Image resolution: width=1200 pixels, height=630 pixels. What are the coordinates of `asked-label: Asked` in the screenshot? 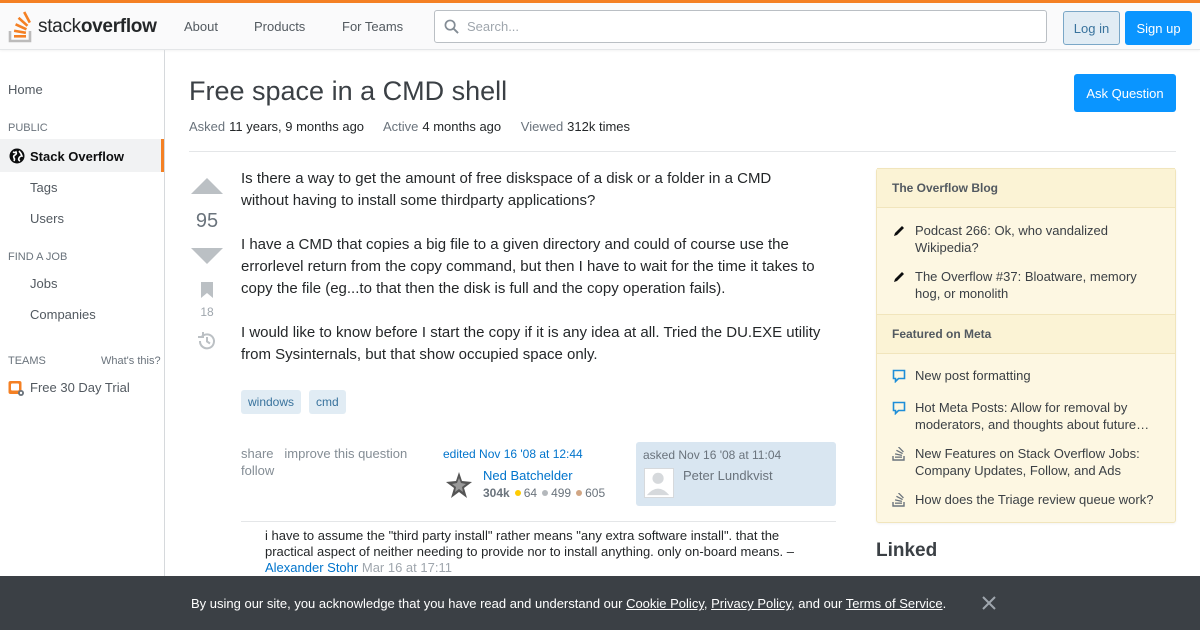 It's located at (207, 126).